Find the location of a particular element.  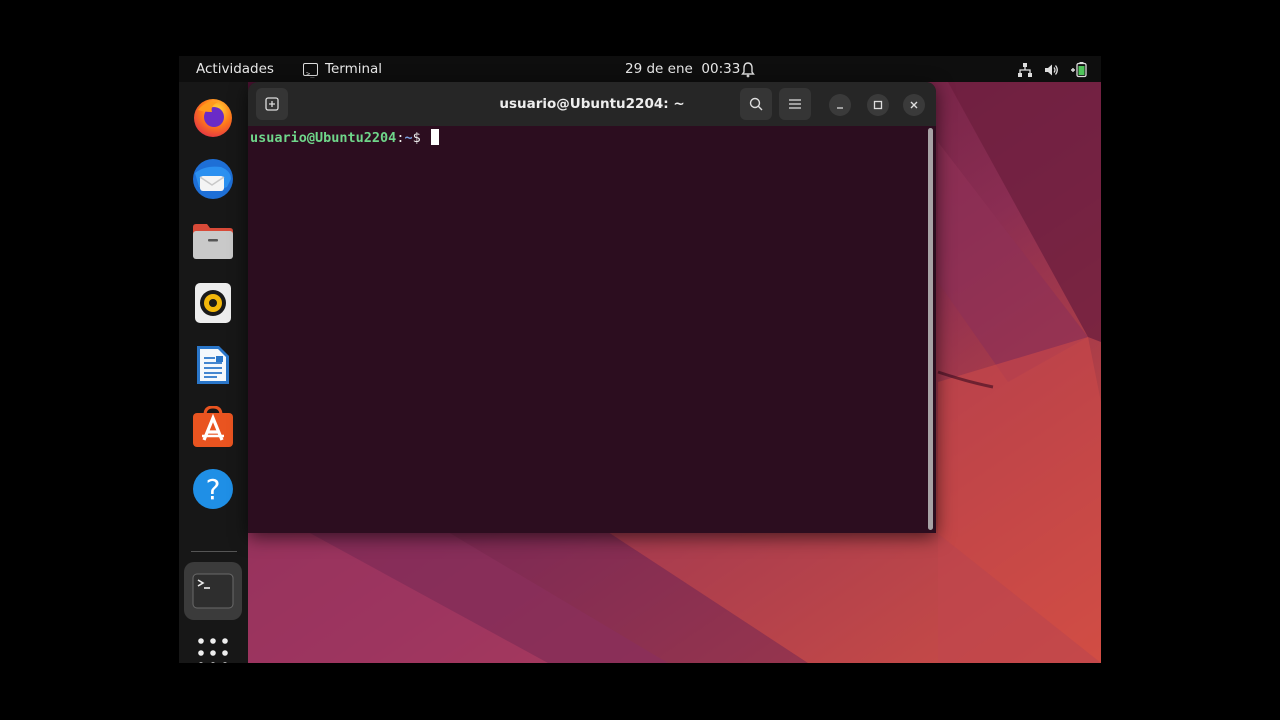

maximize-icon is located at coordinates (878, 105).